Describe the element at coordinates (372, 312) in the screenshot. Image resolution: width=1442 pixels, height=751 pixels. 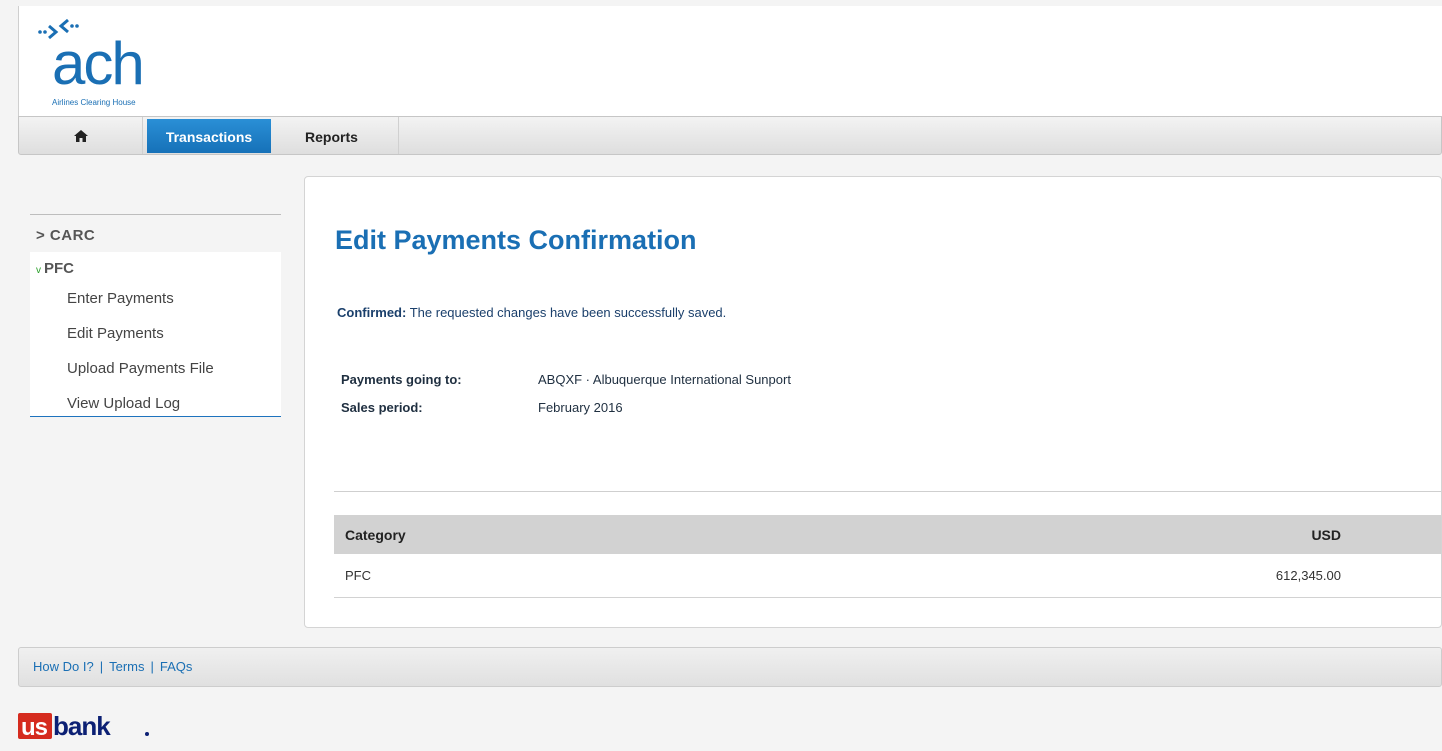
I see `confirmation-label: Confirmed:` at that location.